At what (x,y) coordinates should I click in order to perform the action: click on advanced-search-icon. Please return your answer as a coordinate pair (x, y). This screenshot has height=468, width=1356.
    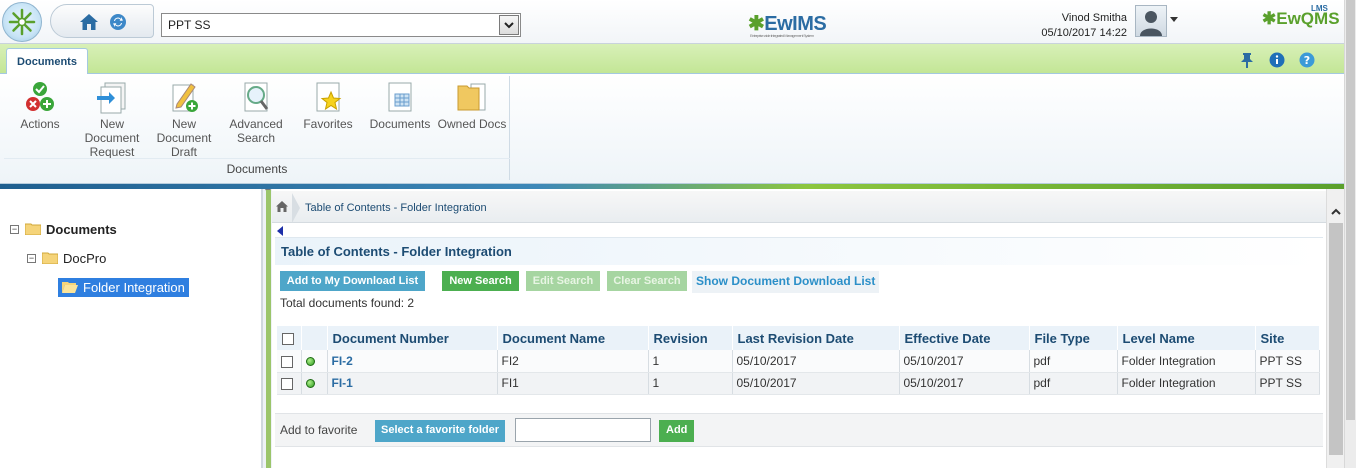
    Looking at the image, I should click on (256, 97).